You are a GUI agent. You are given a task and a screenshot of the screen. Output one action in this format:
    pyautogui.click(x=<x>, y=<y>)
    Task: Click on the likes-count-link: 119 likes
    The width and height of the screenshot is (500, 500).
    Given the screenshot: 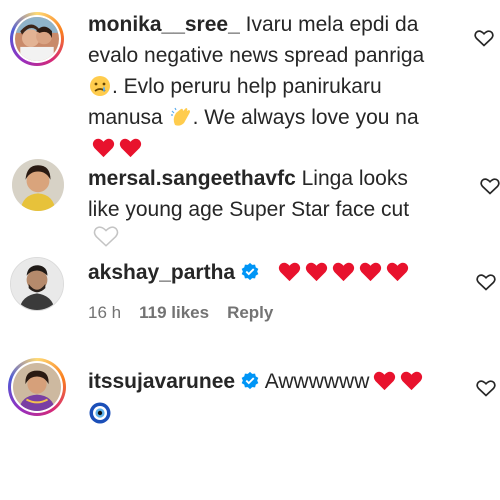 What is the action you would take?
    pyautogui.click(x=174, y=312)
    